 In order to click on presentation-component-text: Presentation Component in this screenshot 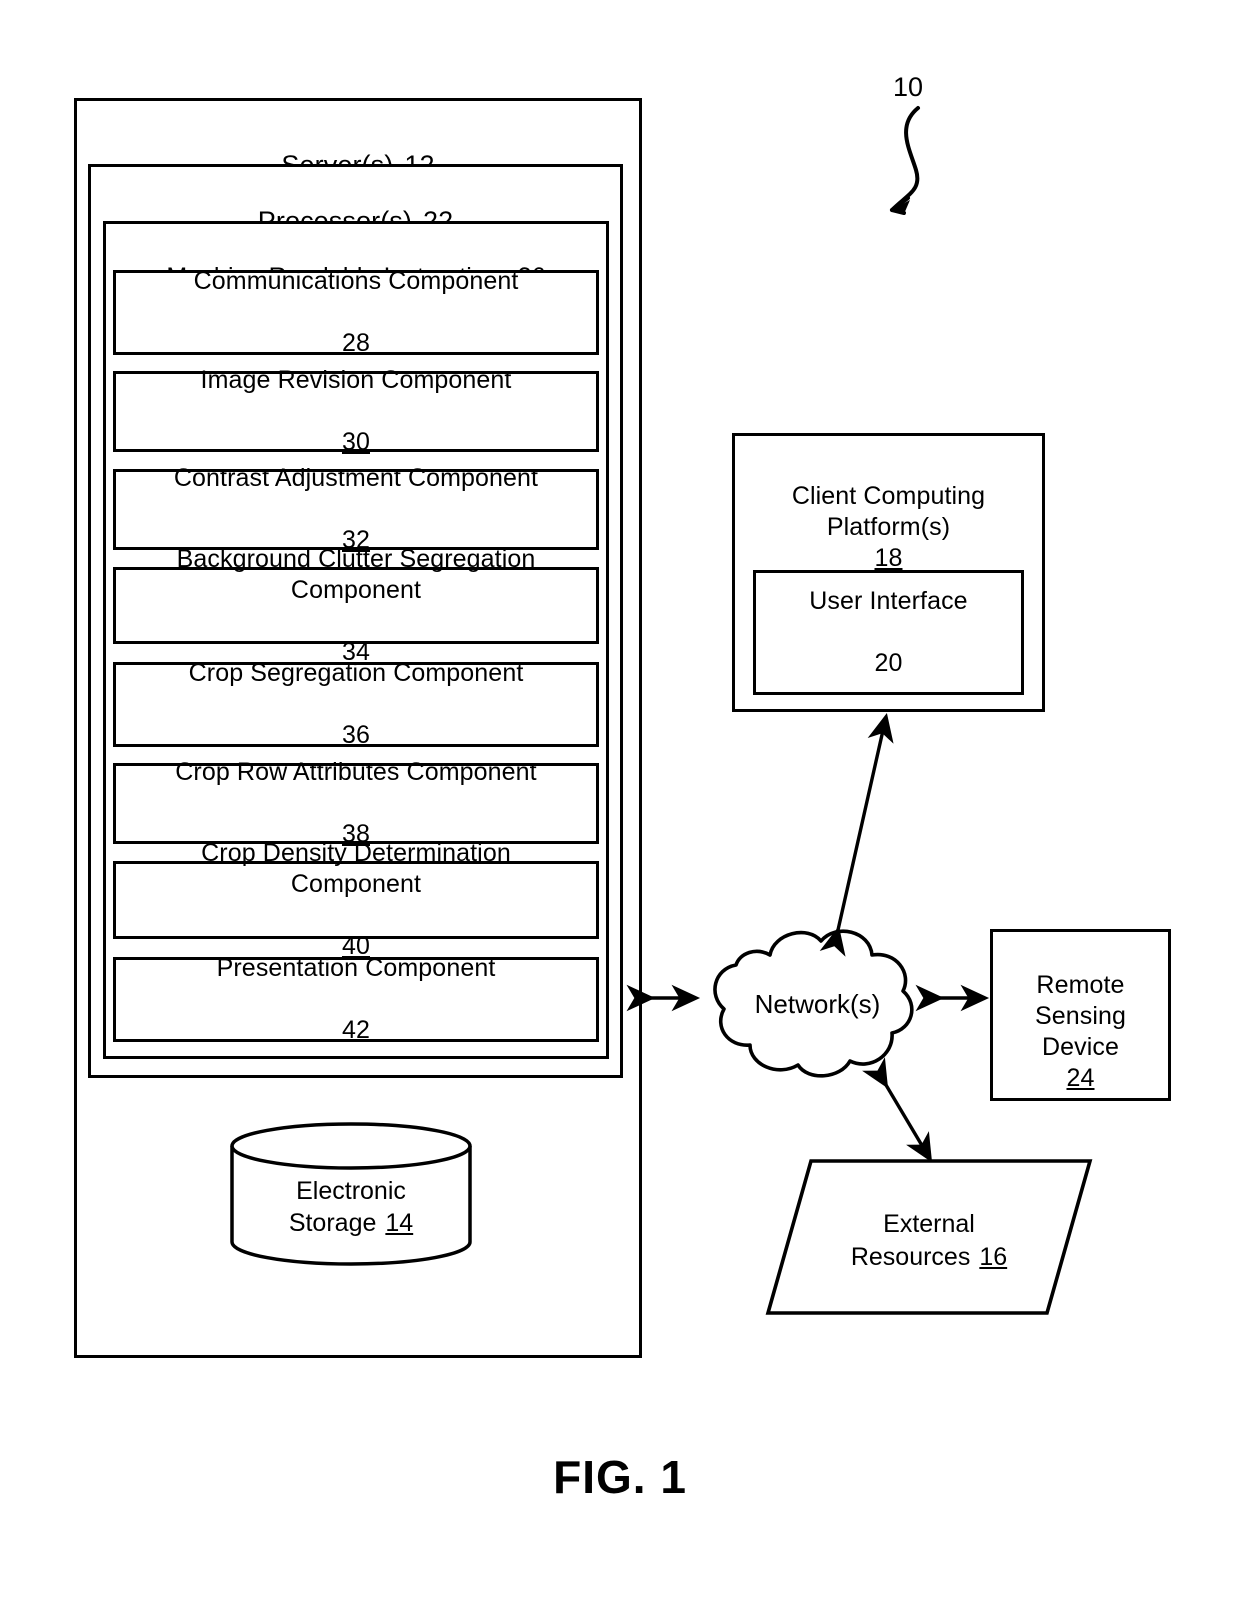, I will do `click(356, 968)`.